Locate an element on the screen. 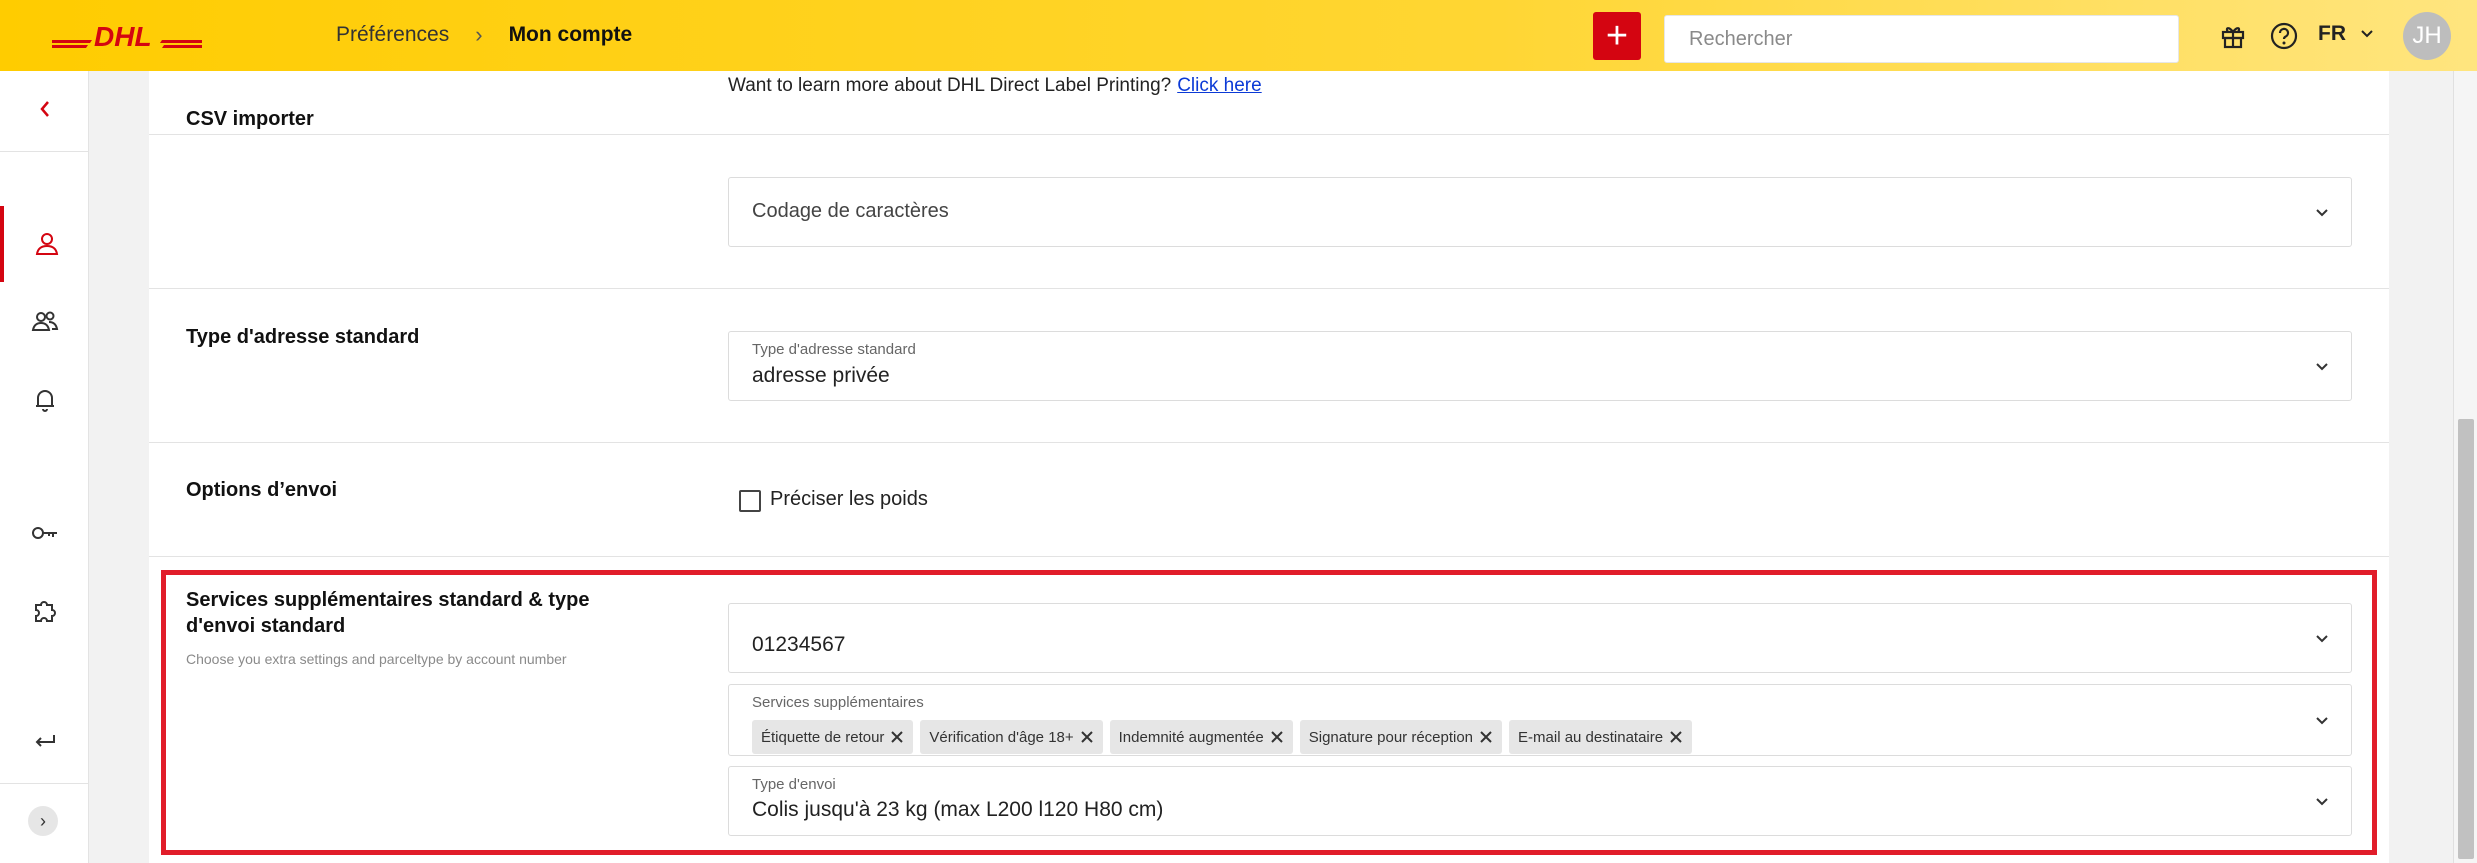  sidebar-item-notifications is located at coordinates (44, 400).